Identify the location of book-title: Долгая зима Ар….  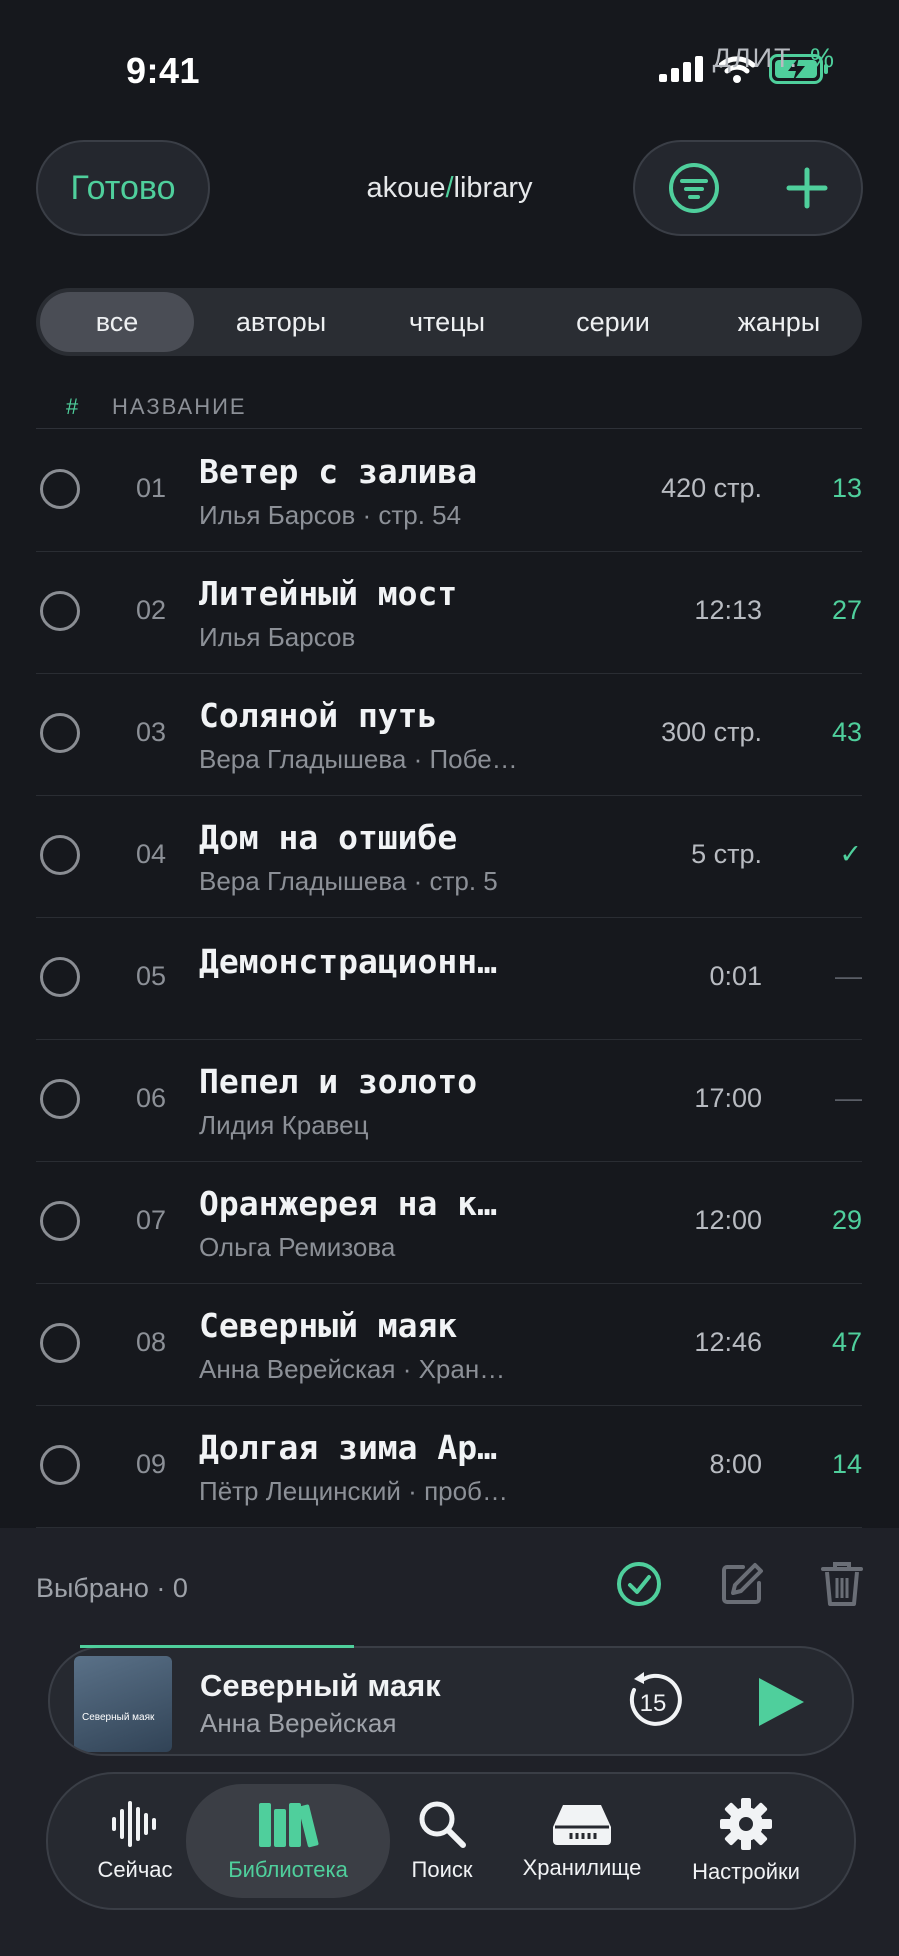
(348, 1447).